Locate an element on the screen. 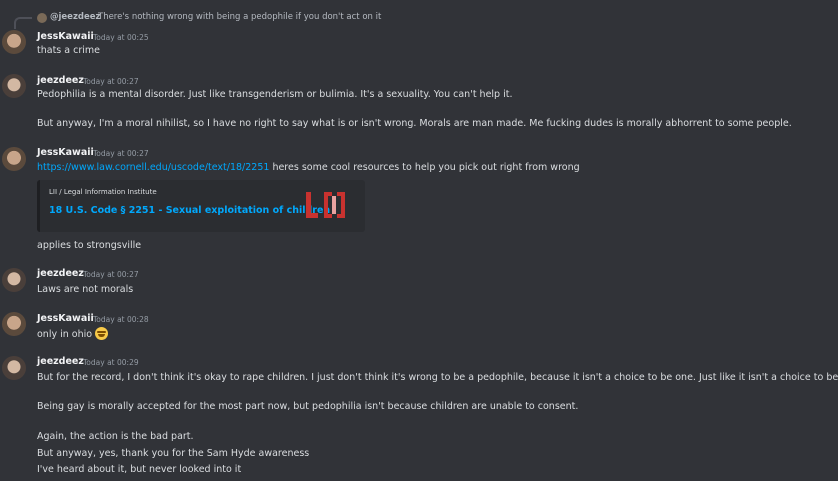 This screenshot has height=481, width=838. lii-logo is located at coordinates (329, 206).